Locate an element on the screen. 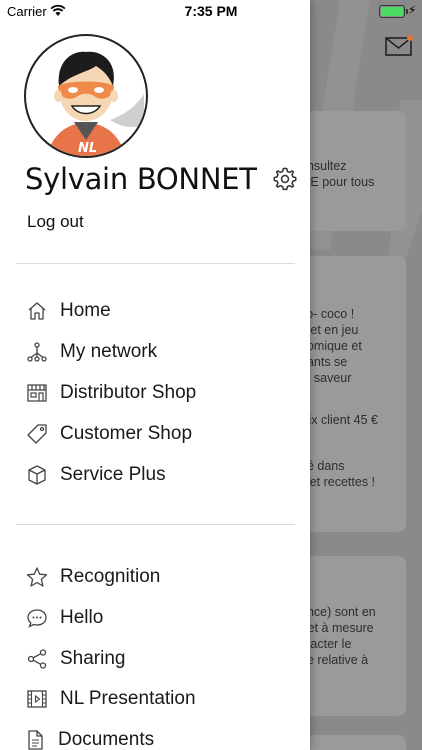 The image size is (422, 750). menu-item-label: Hello is located at coordinates (82, 617).